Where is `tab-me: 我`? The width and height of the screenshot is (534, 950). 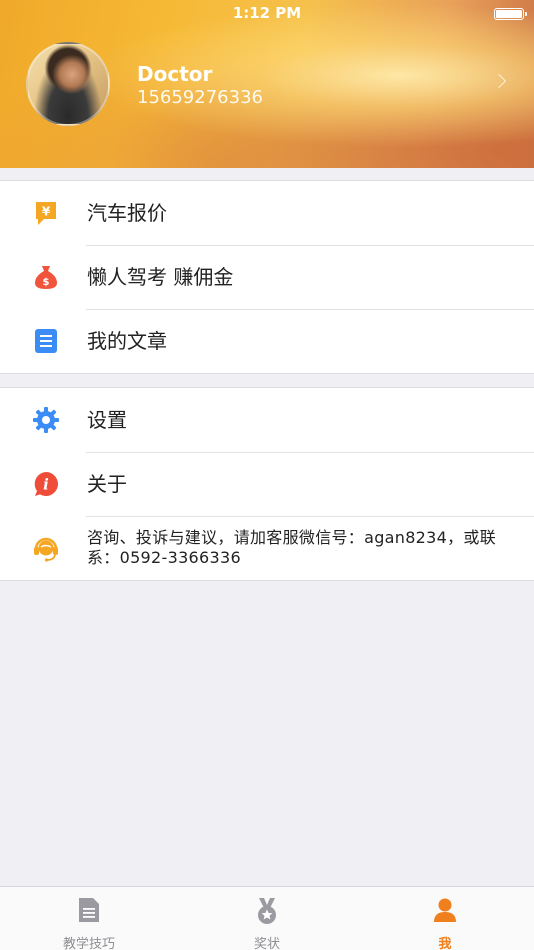
tab-me: 我 is located at coordinates (445, 918).